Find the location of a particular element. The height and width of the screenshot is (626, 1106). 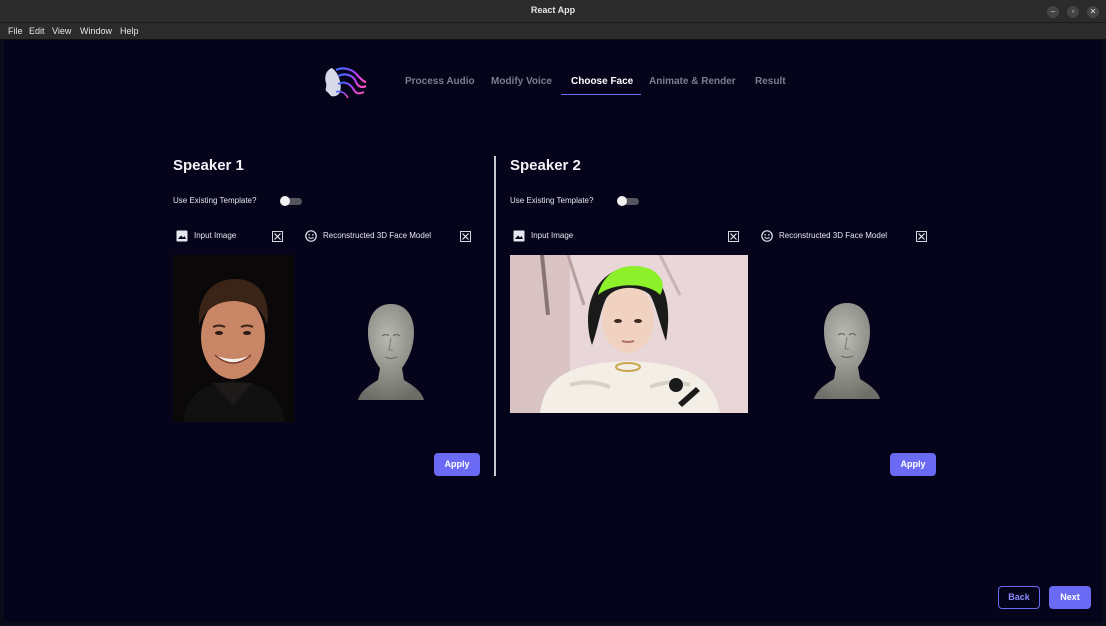

speaker-2-apply-button: Apply is located at coordinates (913, 464).